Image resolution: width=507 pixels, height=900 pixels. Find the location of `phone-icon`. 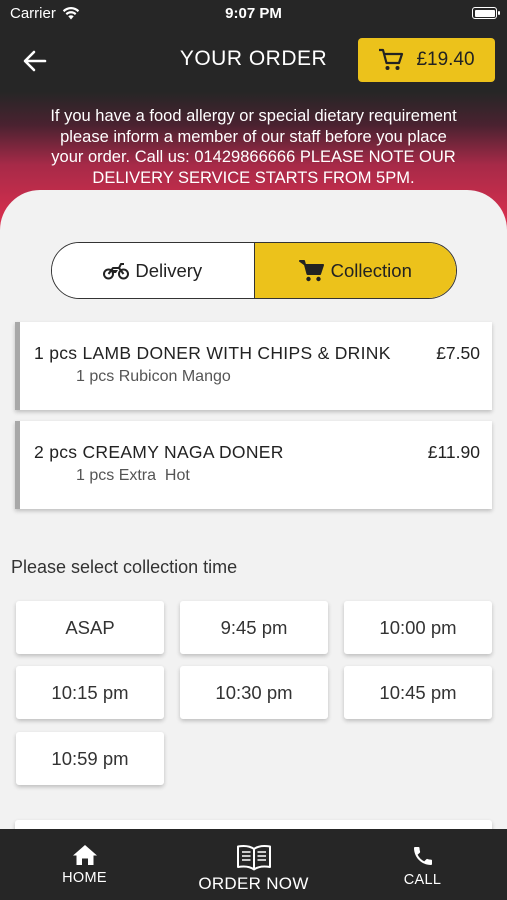

phone-icon is located at coordinates (422, 856).